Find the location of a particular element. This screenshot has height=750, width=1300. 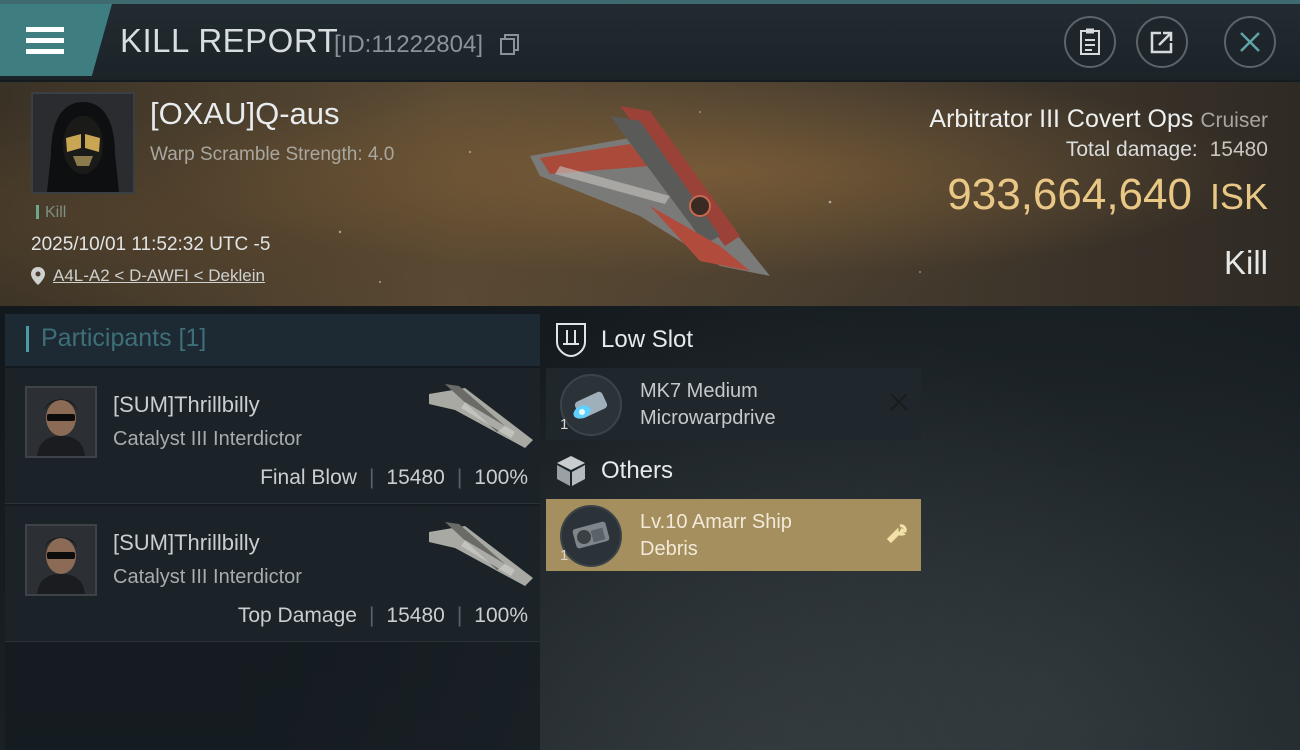

participant-stats: Final Blow | 15480 | 100% is located at coordinates (394, 478).